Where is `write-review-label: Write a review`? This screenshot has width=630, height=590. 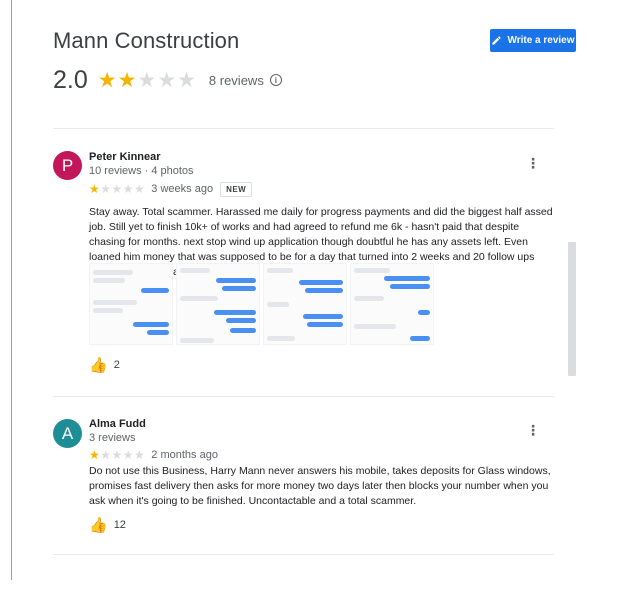
write-review-label: Write a review is located at coordinates (541, 40).